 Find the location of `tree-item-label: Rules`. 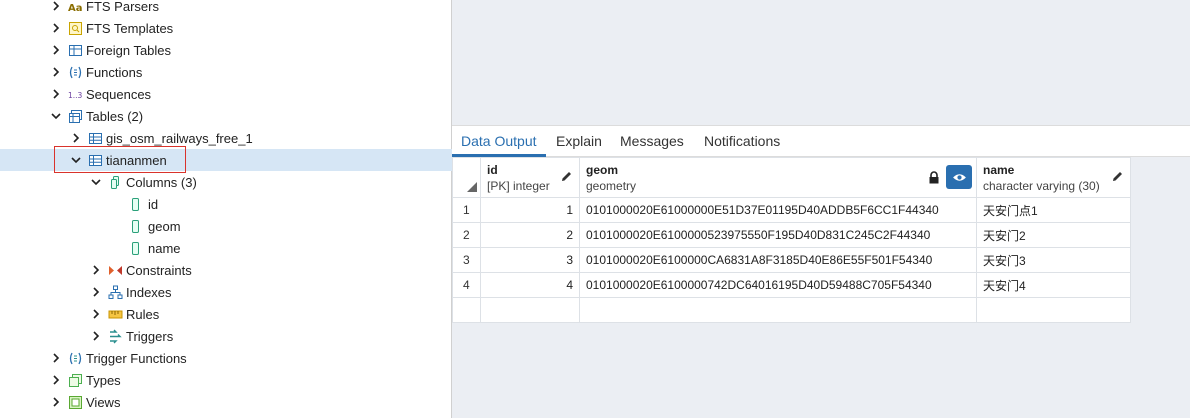

tree-item-label: Rules is located at coordinates (143, 314).